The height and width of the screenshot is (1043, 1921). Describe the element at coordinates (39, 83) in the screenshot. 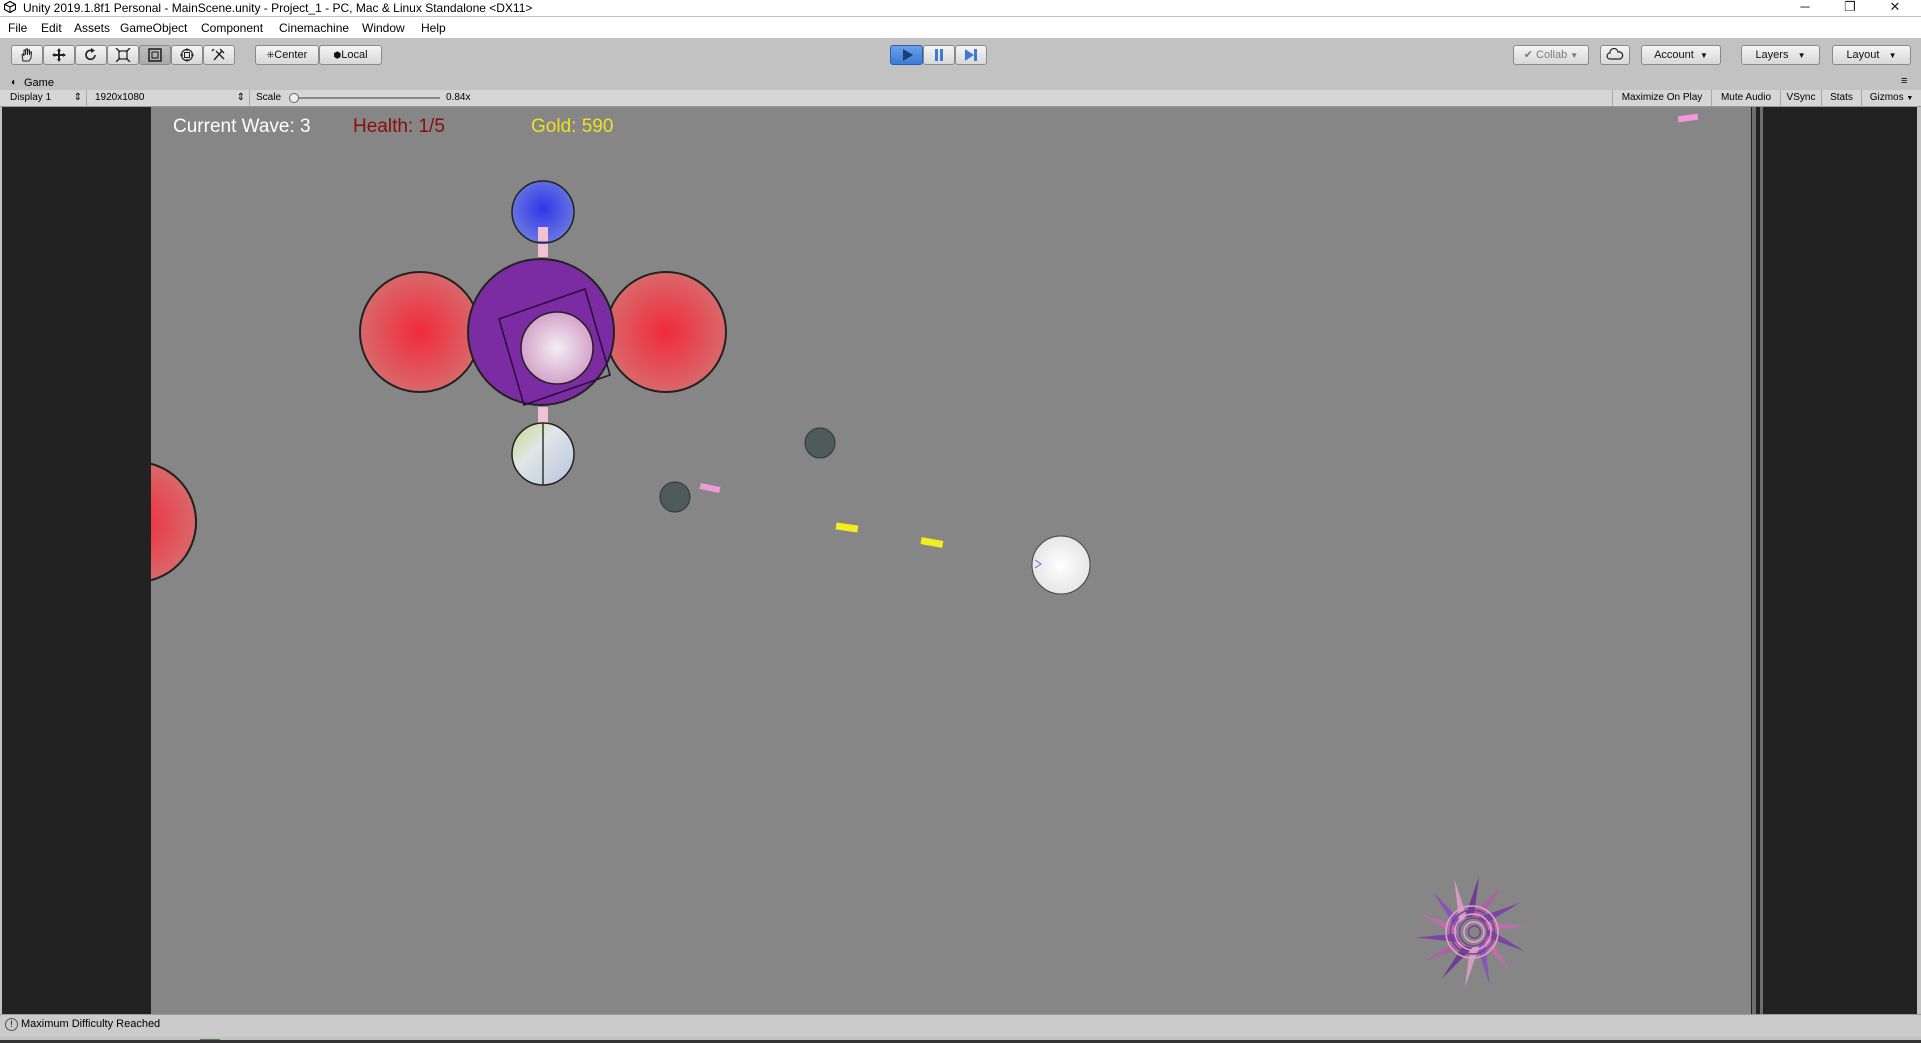

I see `game-tab: Game` at that location.